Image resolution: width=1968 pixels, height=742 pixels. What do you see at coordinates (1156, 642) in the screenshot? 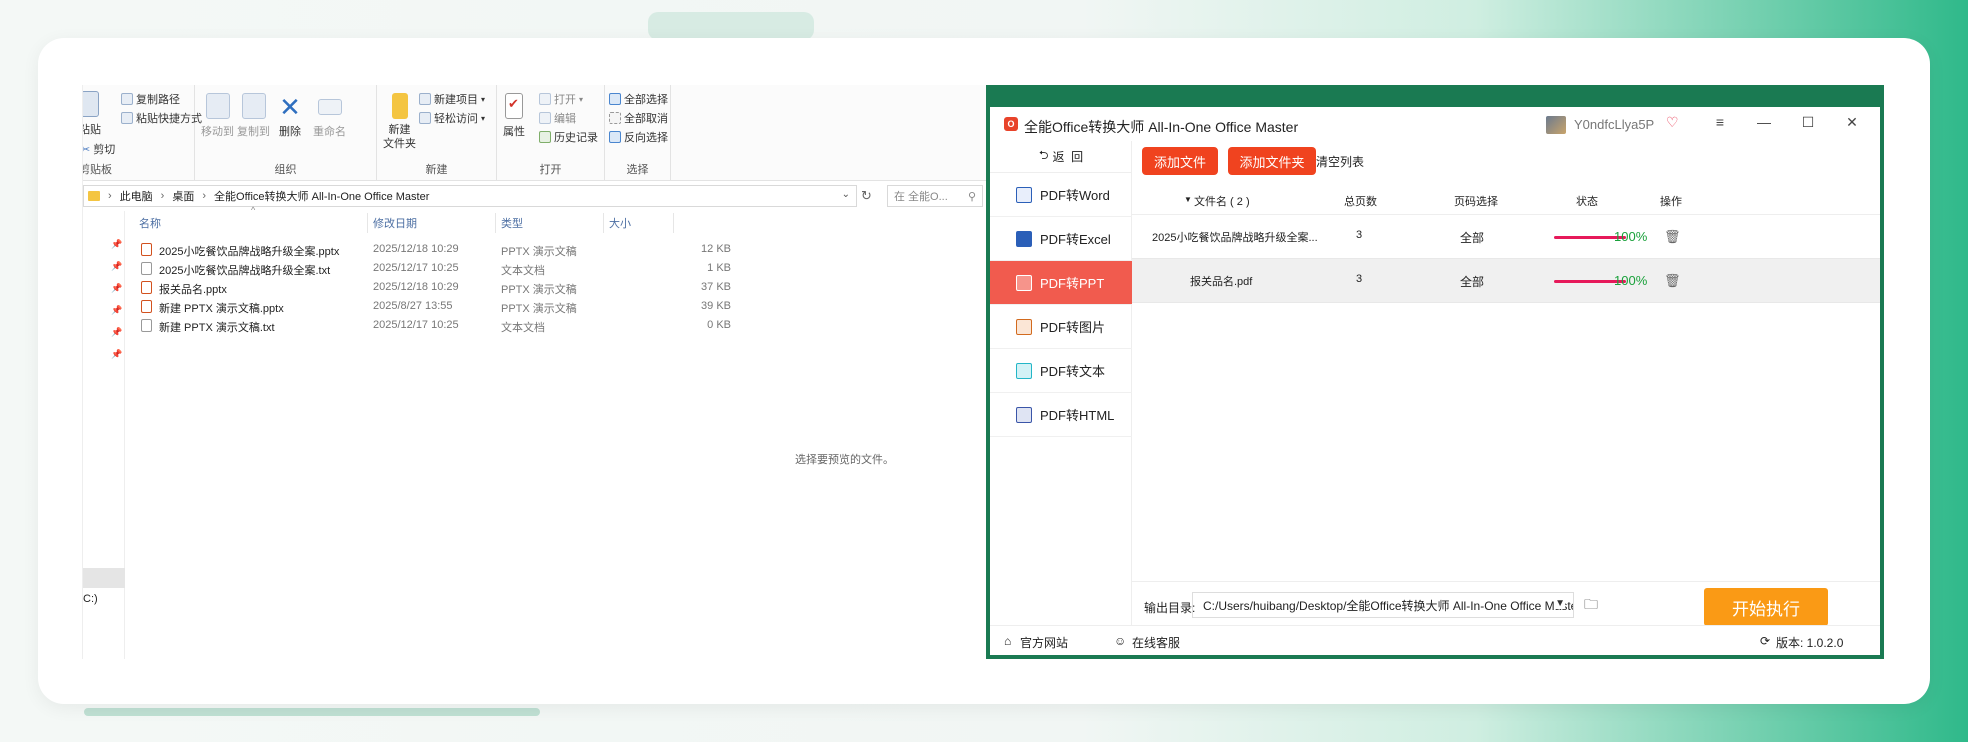
I see `support-link: 在线客服` at bounding box center [1156, 642].